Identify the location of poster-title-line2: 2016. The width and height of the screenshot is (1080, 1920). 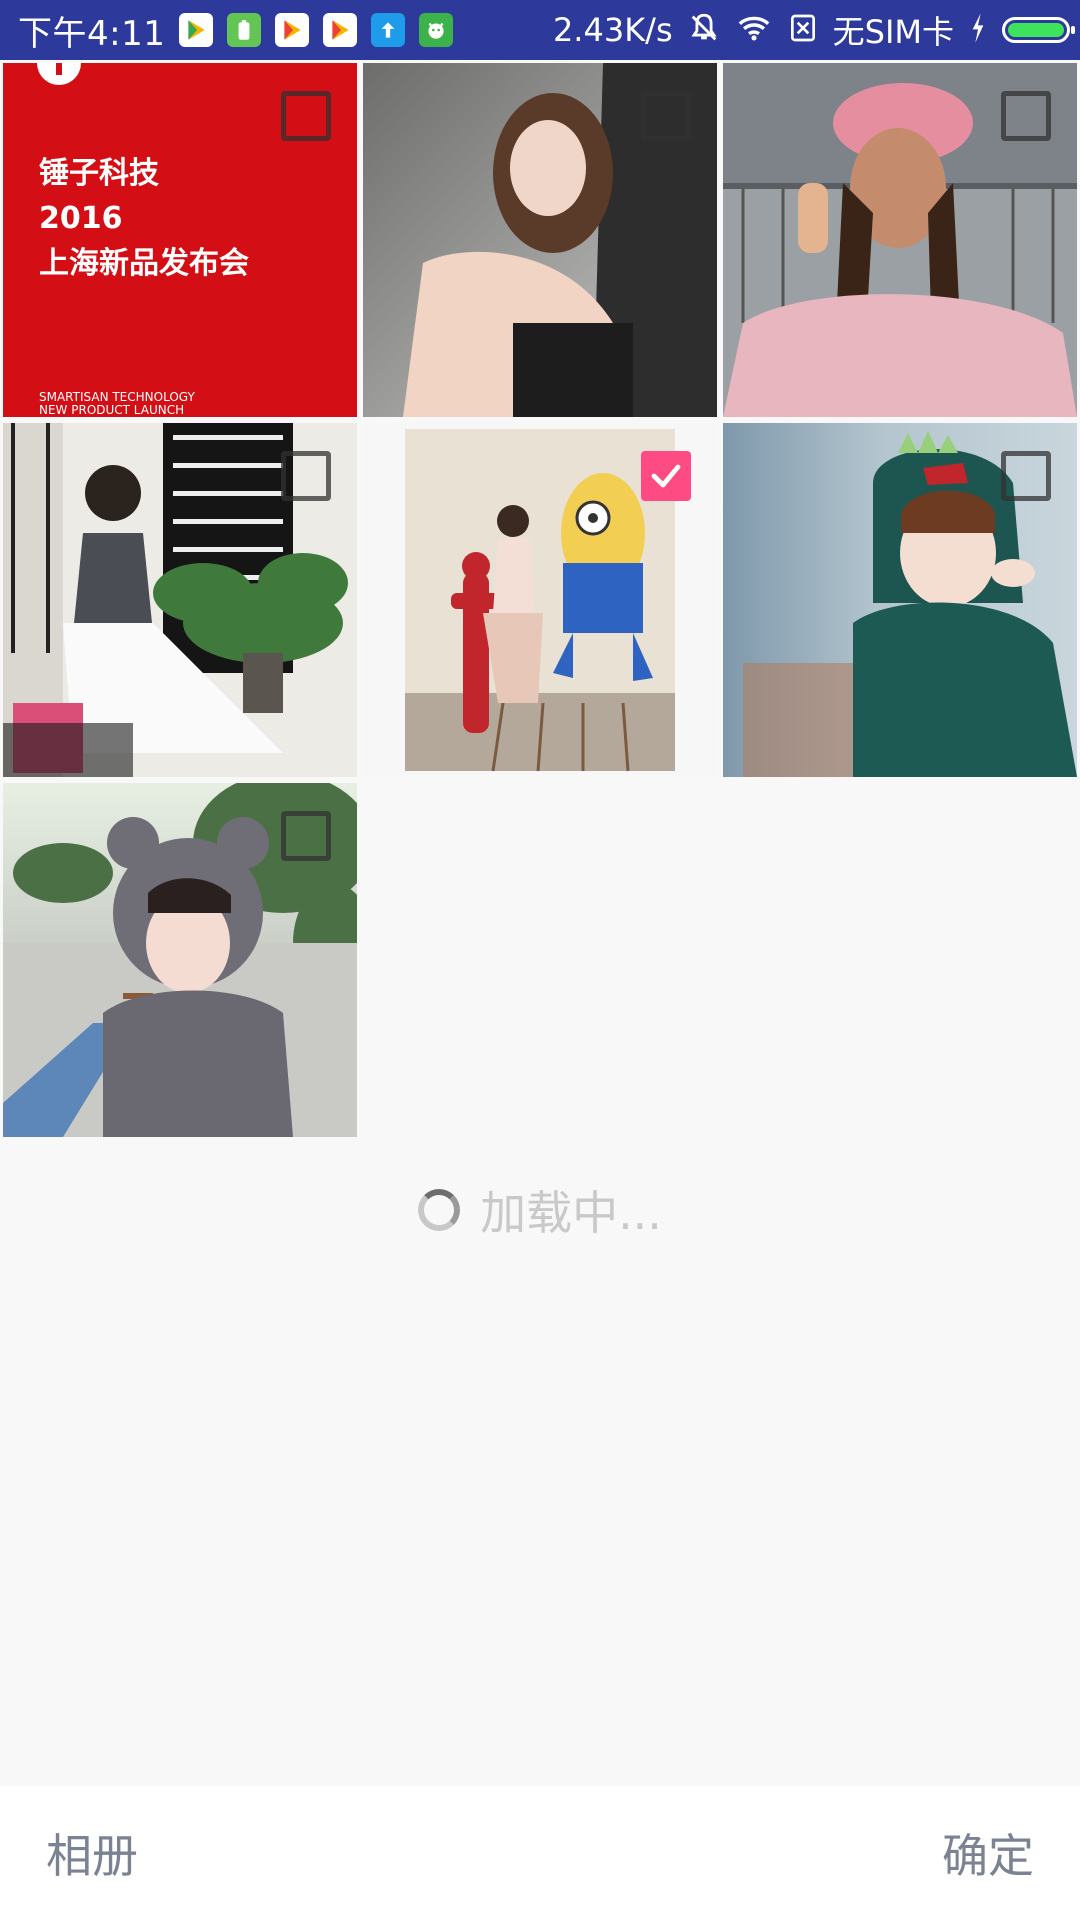
(81, 218).